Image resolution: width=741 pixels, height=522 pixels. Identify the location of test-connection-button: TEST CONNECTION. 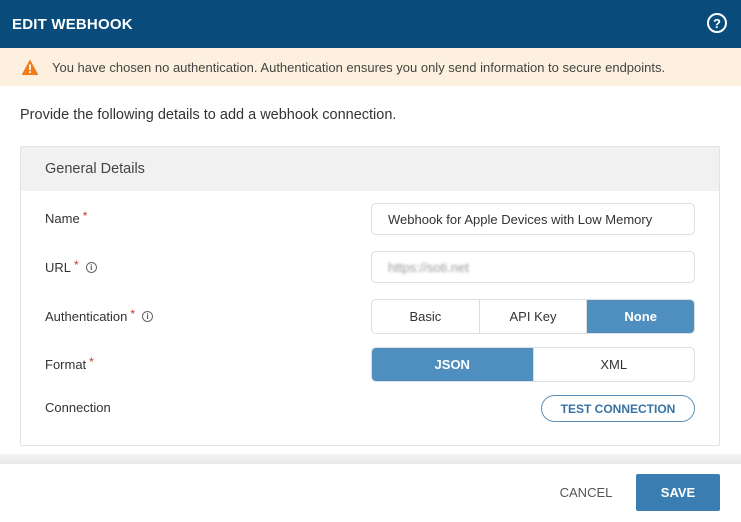
(618, 408).